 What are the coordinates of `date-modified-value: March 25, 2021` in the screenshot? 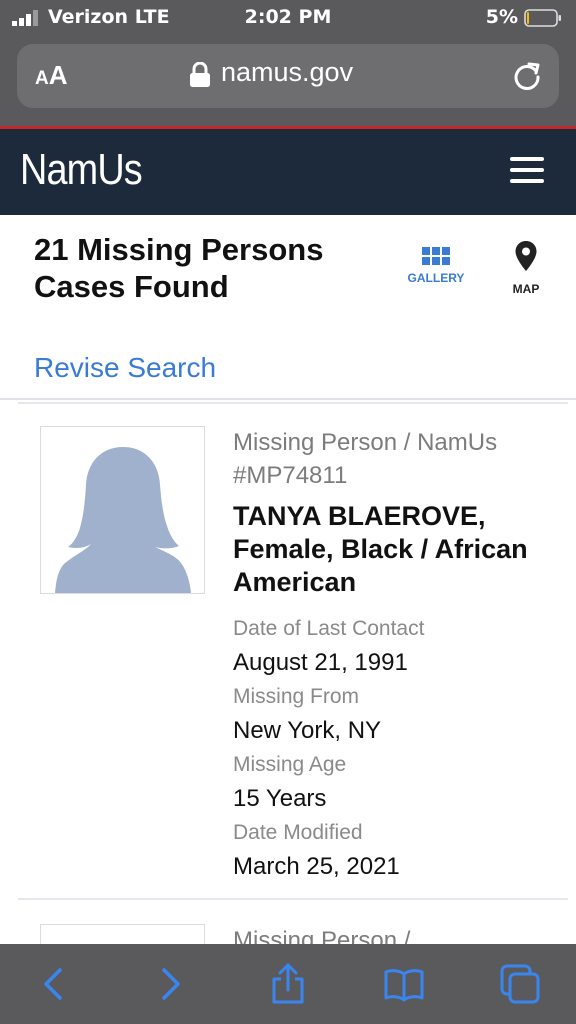 It's located at (316, 866).